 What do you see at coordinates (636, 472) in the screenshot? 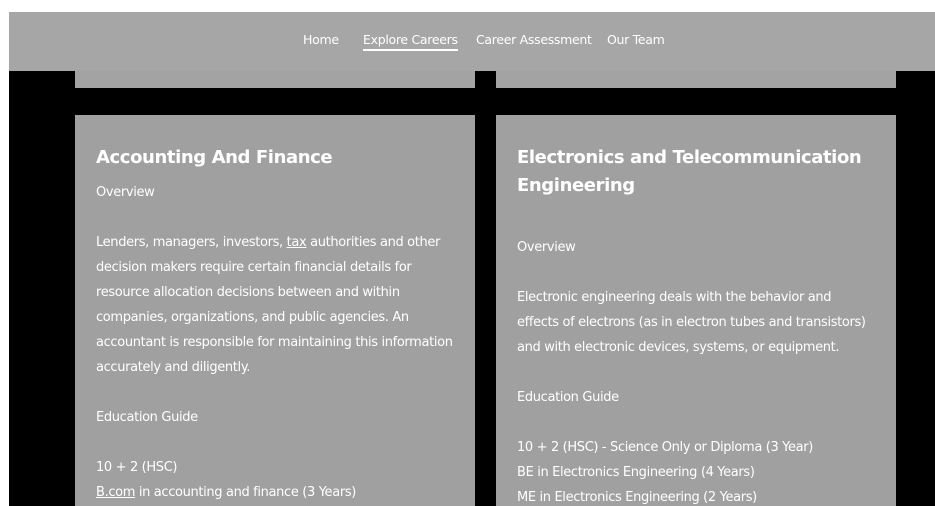
I see `education-item: BE in Electronics Engineering (4 Years)` at bounding box center [636, 472].